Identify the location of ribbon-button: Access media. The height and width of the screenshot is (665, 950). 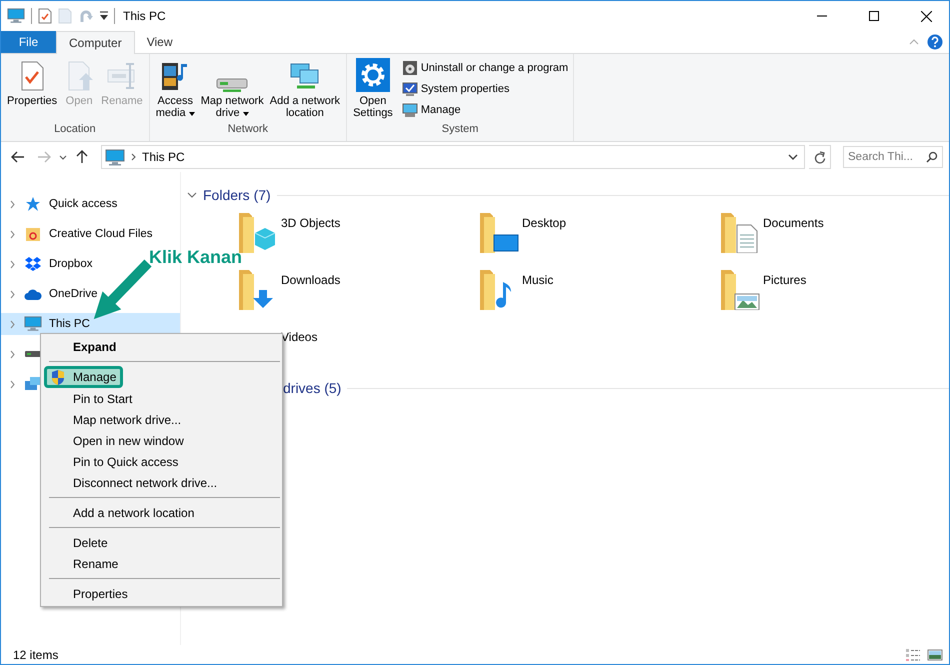
(175, 90).